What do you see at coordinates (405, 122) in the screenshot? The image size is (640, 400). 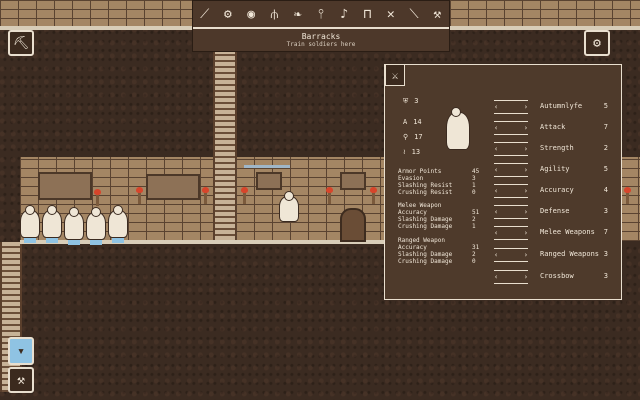 I see `a-icon: A` at bounding box center [405, 122].